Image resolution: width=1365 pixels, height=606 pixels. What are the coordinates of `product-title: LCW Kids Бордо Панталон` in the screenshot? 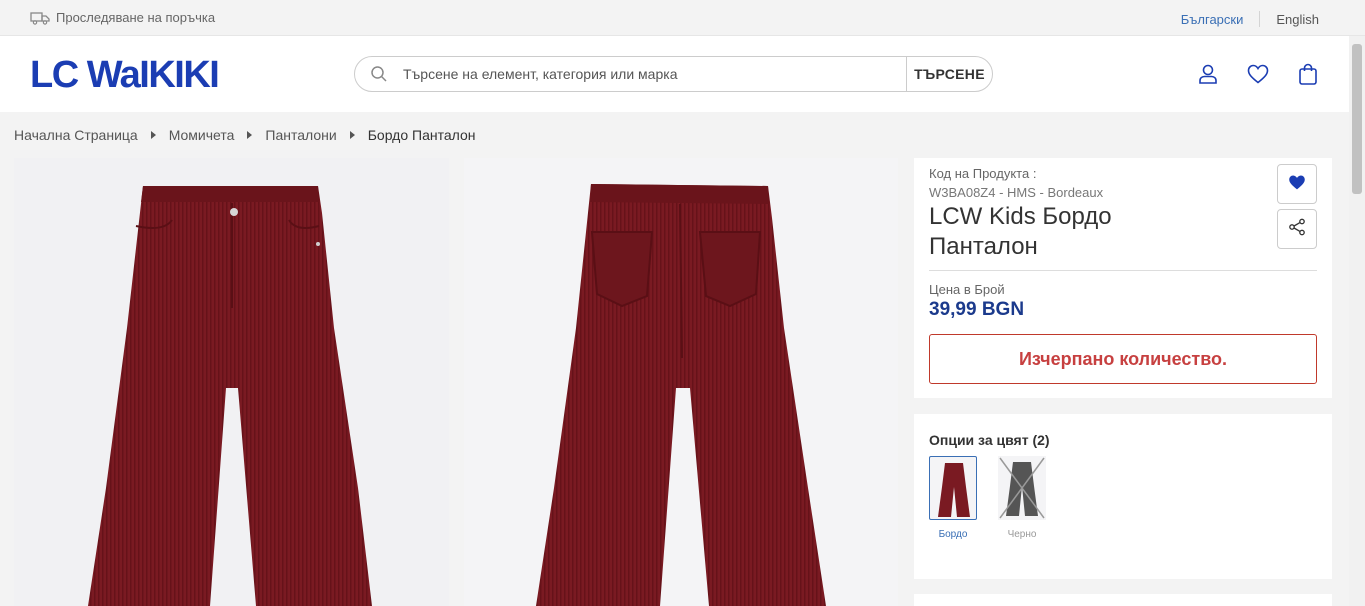 It's located at (1020, 231).